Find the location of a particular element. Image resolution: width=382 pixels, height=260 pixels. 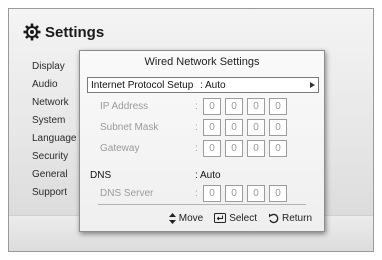

return-icon is located at coordinates (273, 218).